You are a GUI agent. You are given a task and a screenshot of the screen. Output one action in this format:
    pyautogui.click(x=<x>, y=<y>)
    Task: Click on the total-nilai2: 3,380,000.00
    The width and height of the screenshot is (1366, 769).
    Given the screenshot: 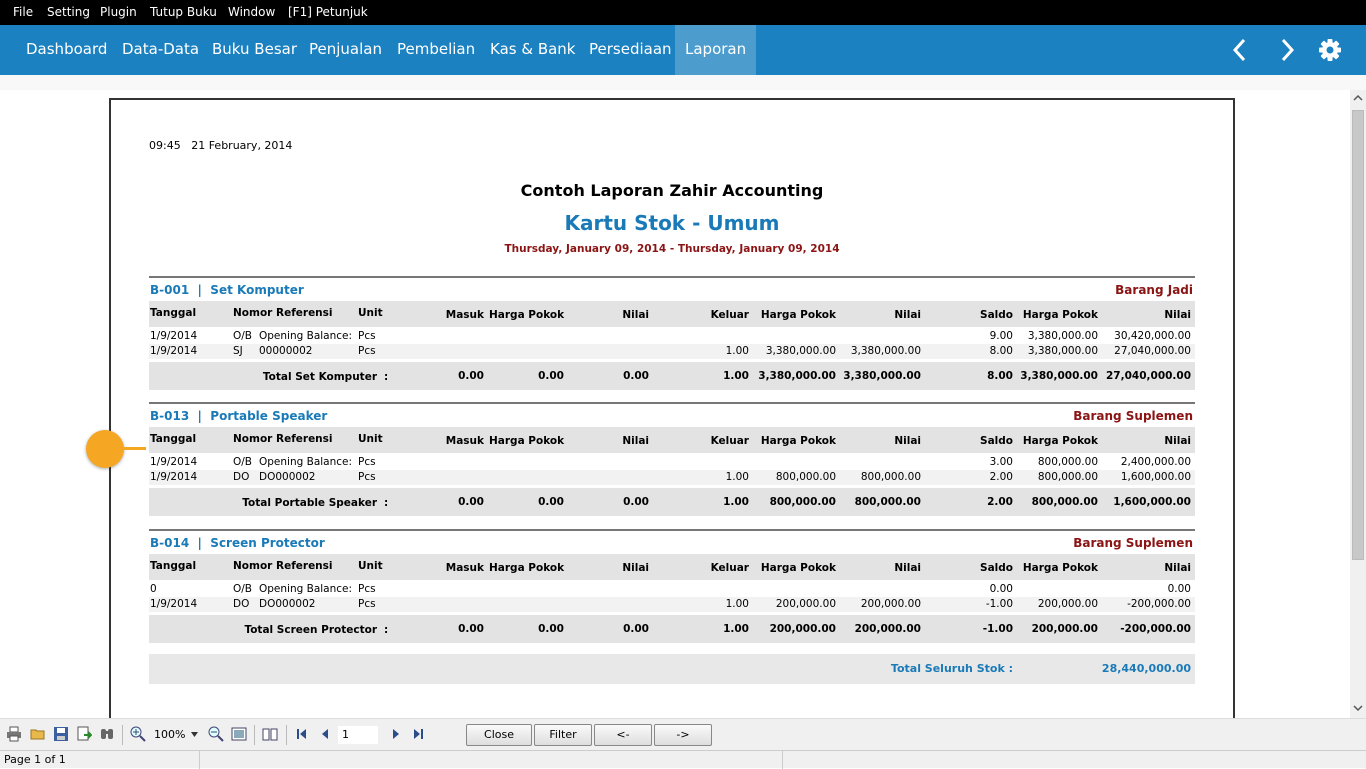 What is the action you would take?
    pyautogui.click(x=882, y=376)
    